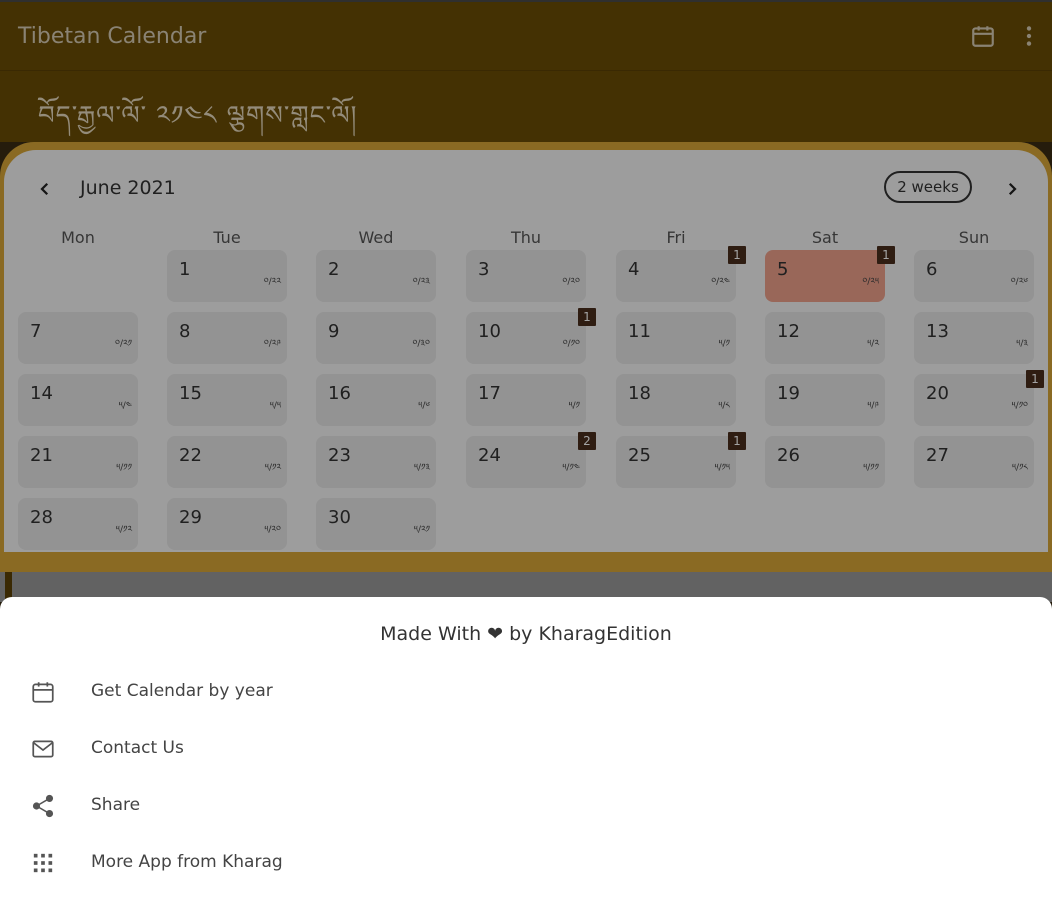 The image size is (1052, 900). Describe the element at coordinates (187, 862) in the screenshot. I see `menu-item-label: More App from Kharag` at that location.